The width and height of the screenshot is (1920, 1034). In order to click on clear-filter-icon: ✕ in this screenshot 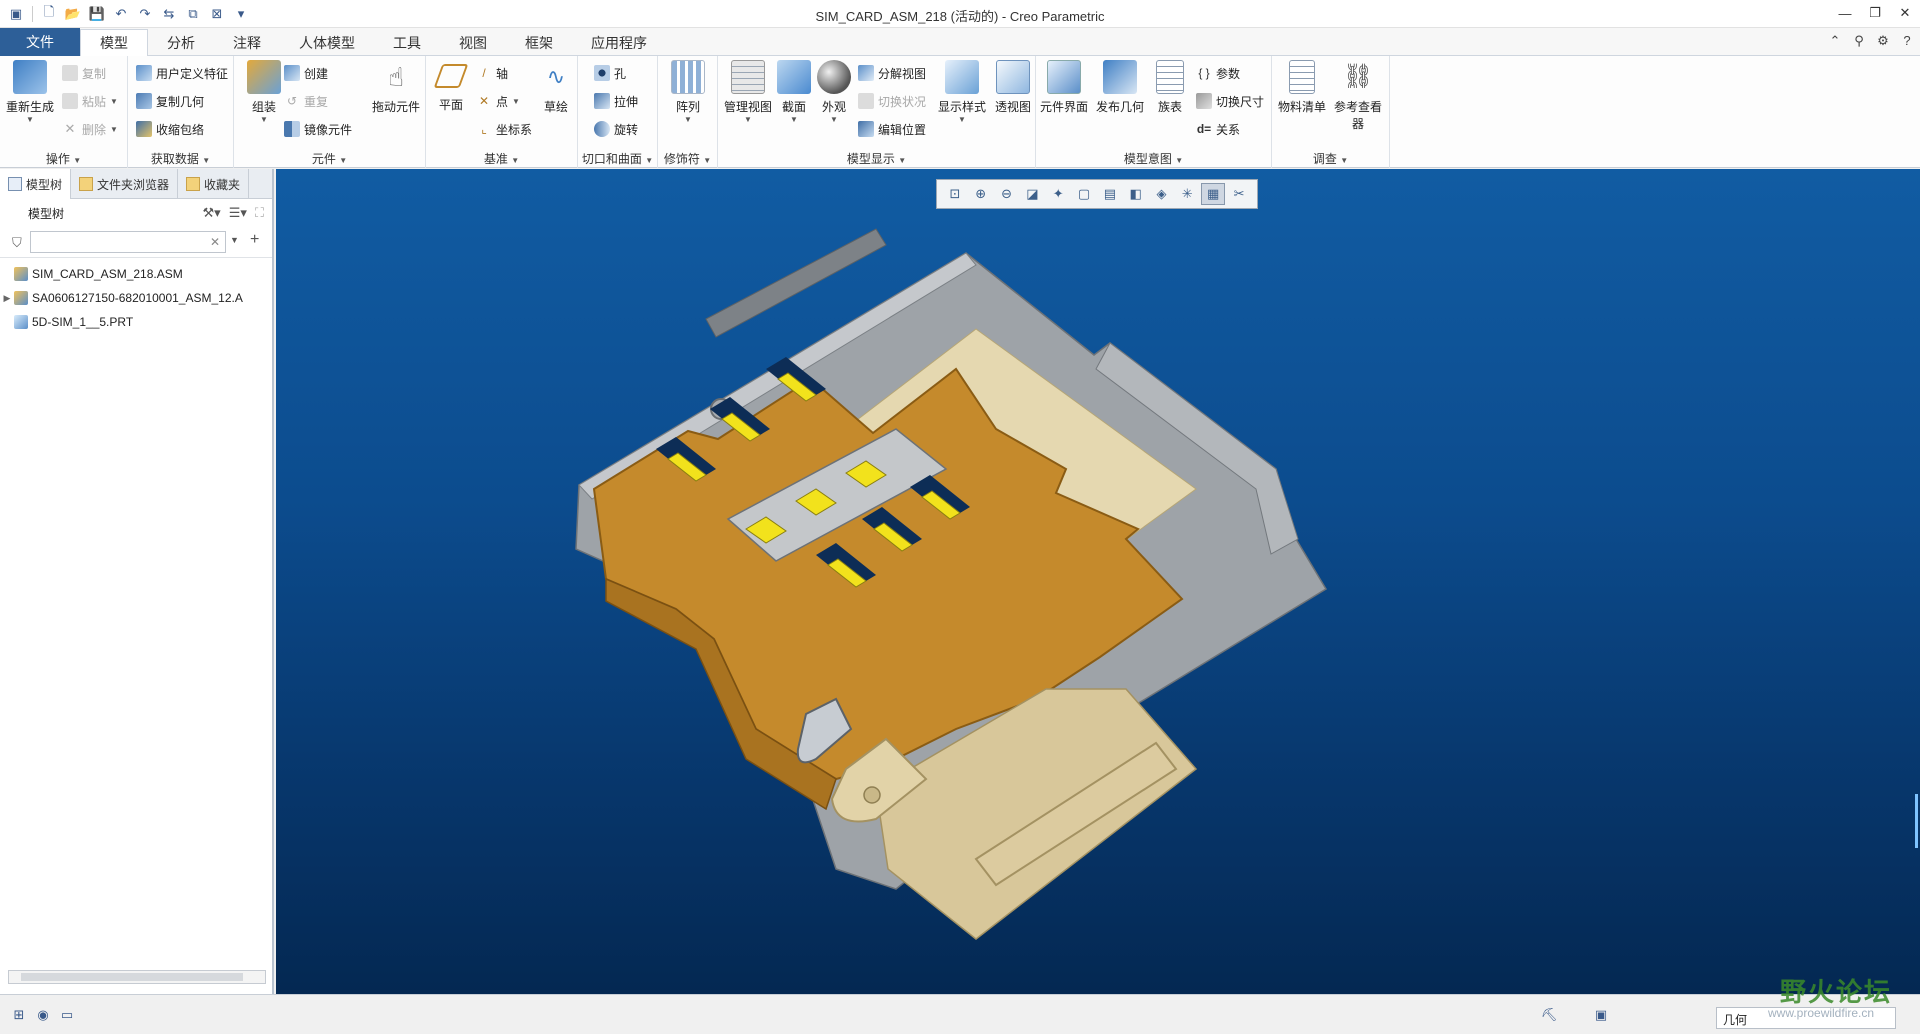, I will do `click(215, 242)`.